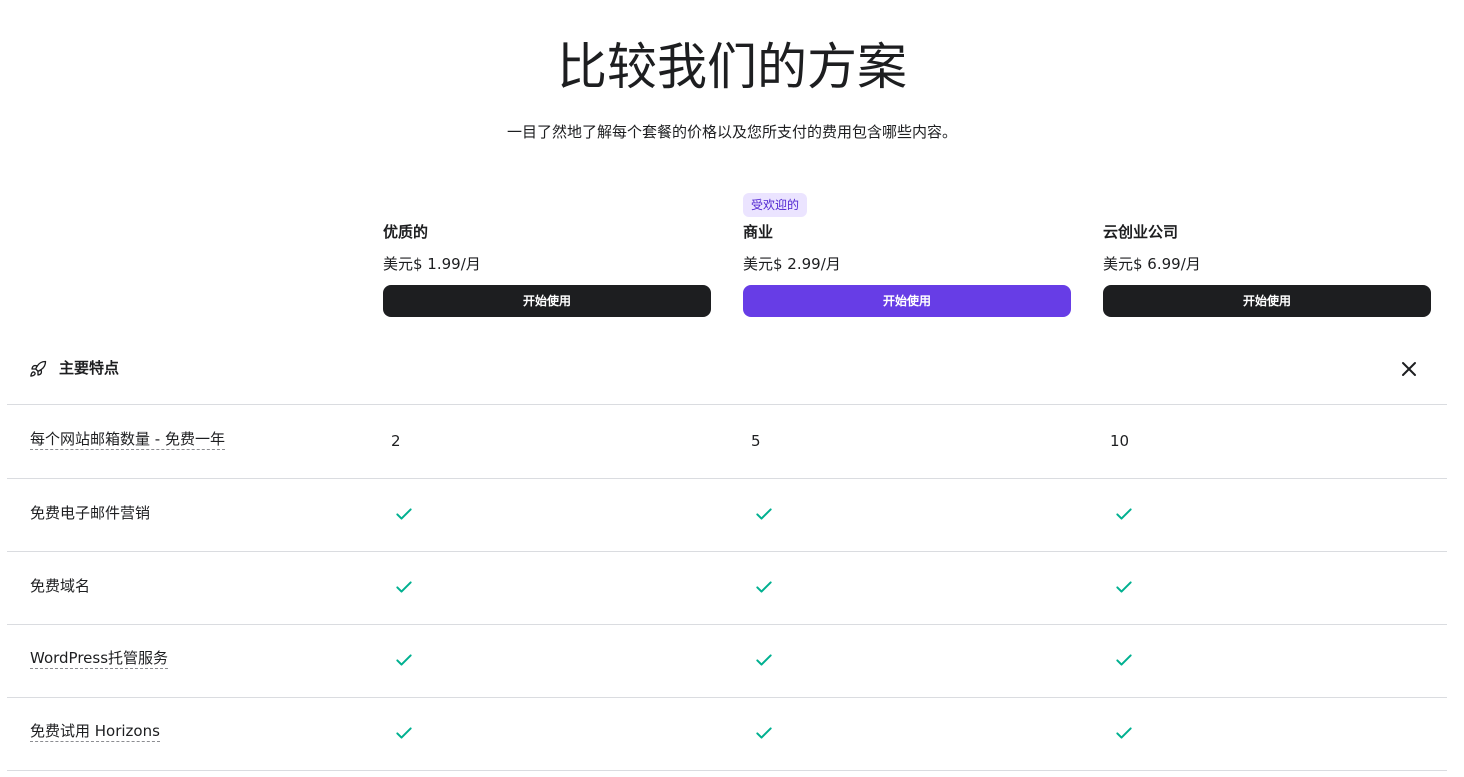 This screenshot has height=777, width=1464. I want to click on plan-name: 云创业公司, so click(1141, 232).